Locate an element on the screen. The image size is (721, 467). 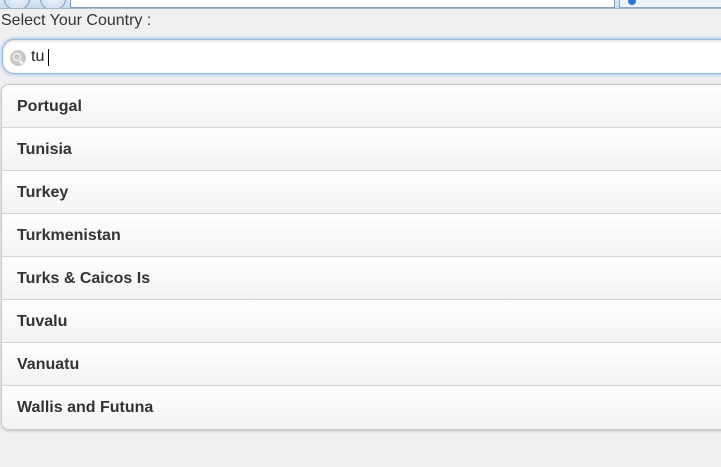
search-box is located at coordinates (361, 56).